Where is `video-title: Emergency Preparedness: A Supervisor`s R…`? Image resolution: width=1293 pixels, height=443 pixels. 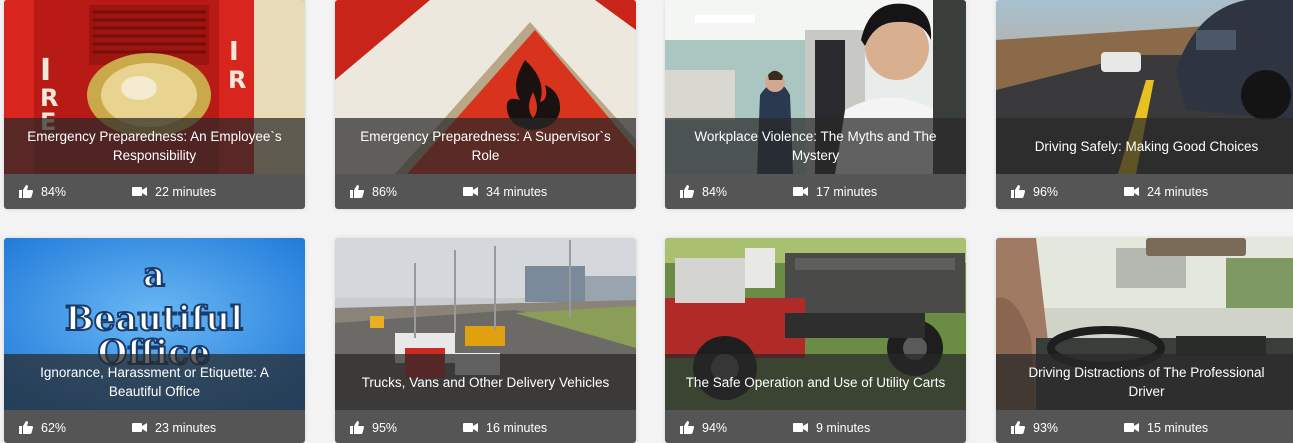 video-title: Emergency Preparedness: A Supervisor`s R… is located at coordinates (485, 146).